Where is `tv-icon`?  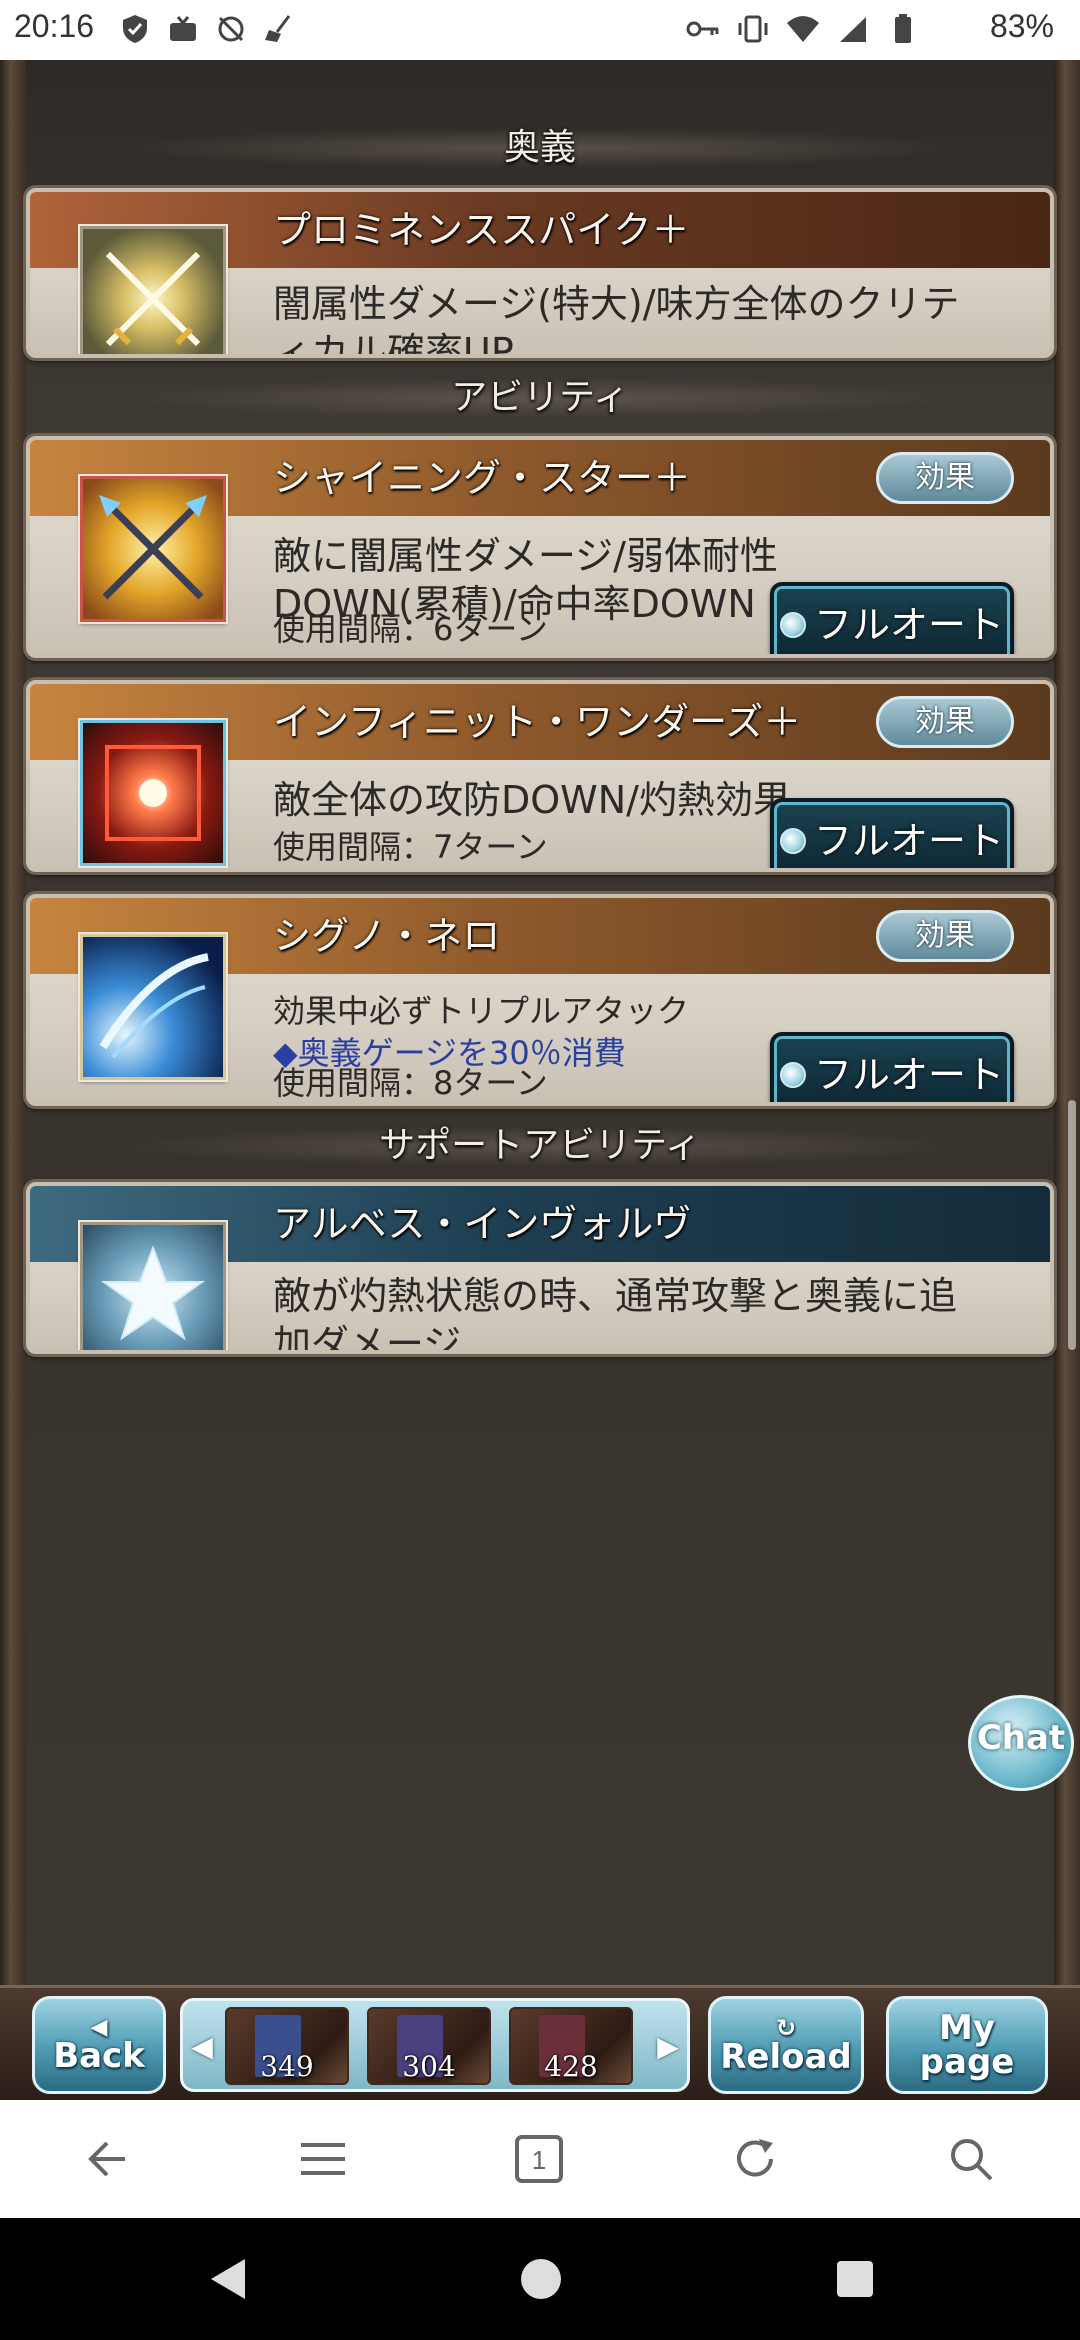 tv-icon is located at coordinates (183, 29).